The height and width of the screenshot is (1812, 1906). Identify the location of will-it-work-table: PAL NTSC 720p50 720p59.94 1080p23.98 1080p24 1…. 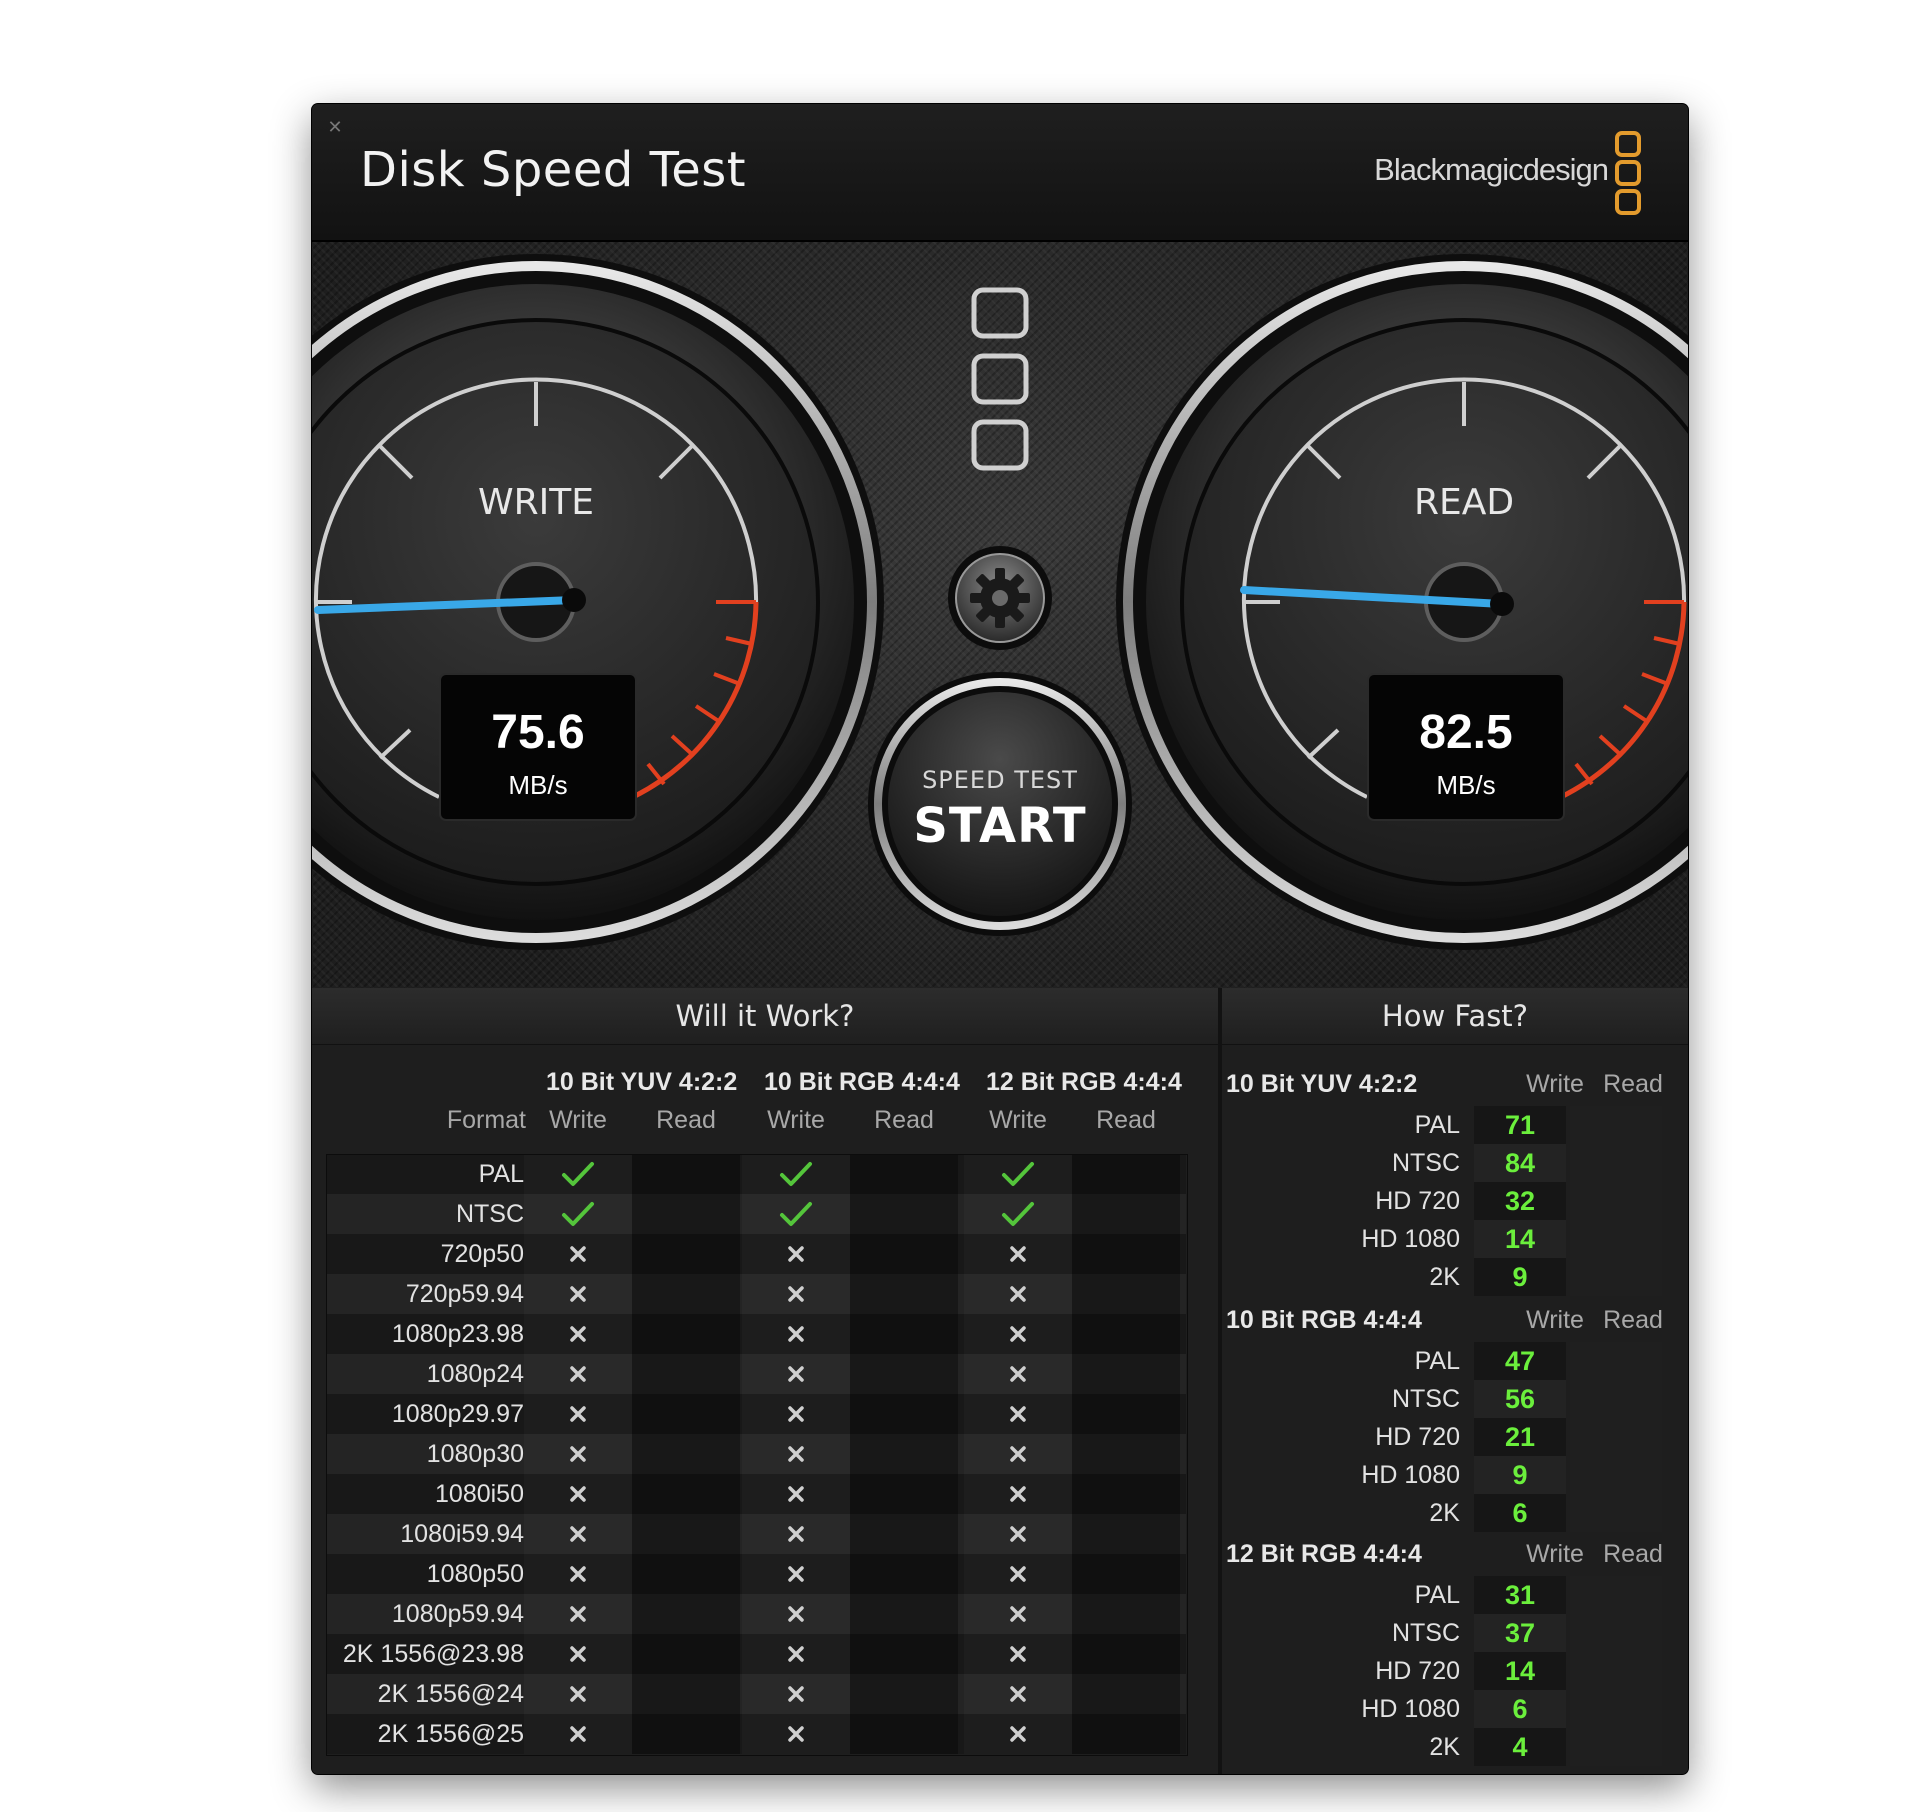
(756, 1454).